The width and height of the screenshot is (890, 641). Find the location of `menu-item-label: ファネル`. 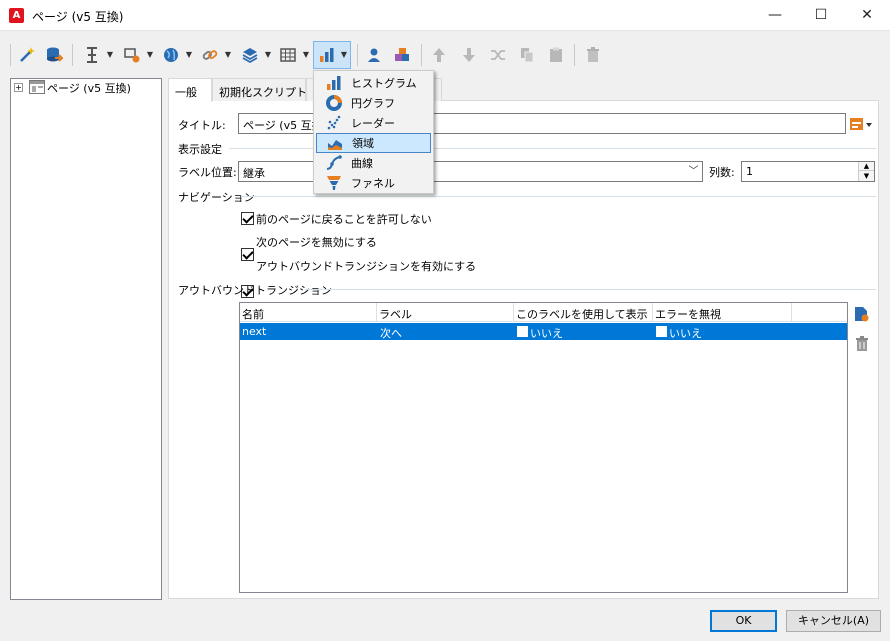

menu-item-label: ファネル is located at coordinates (373, 183).